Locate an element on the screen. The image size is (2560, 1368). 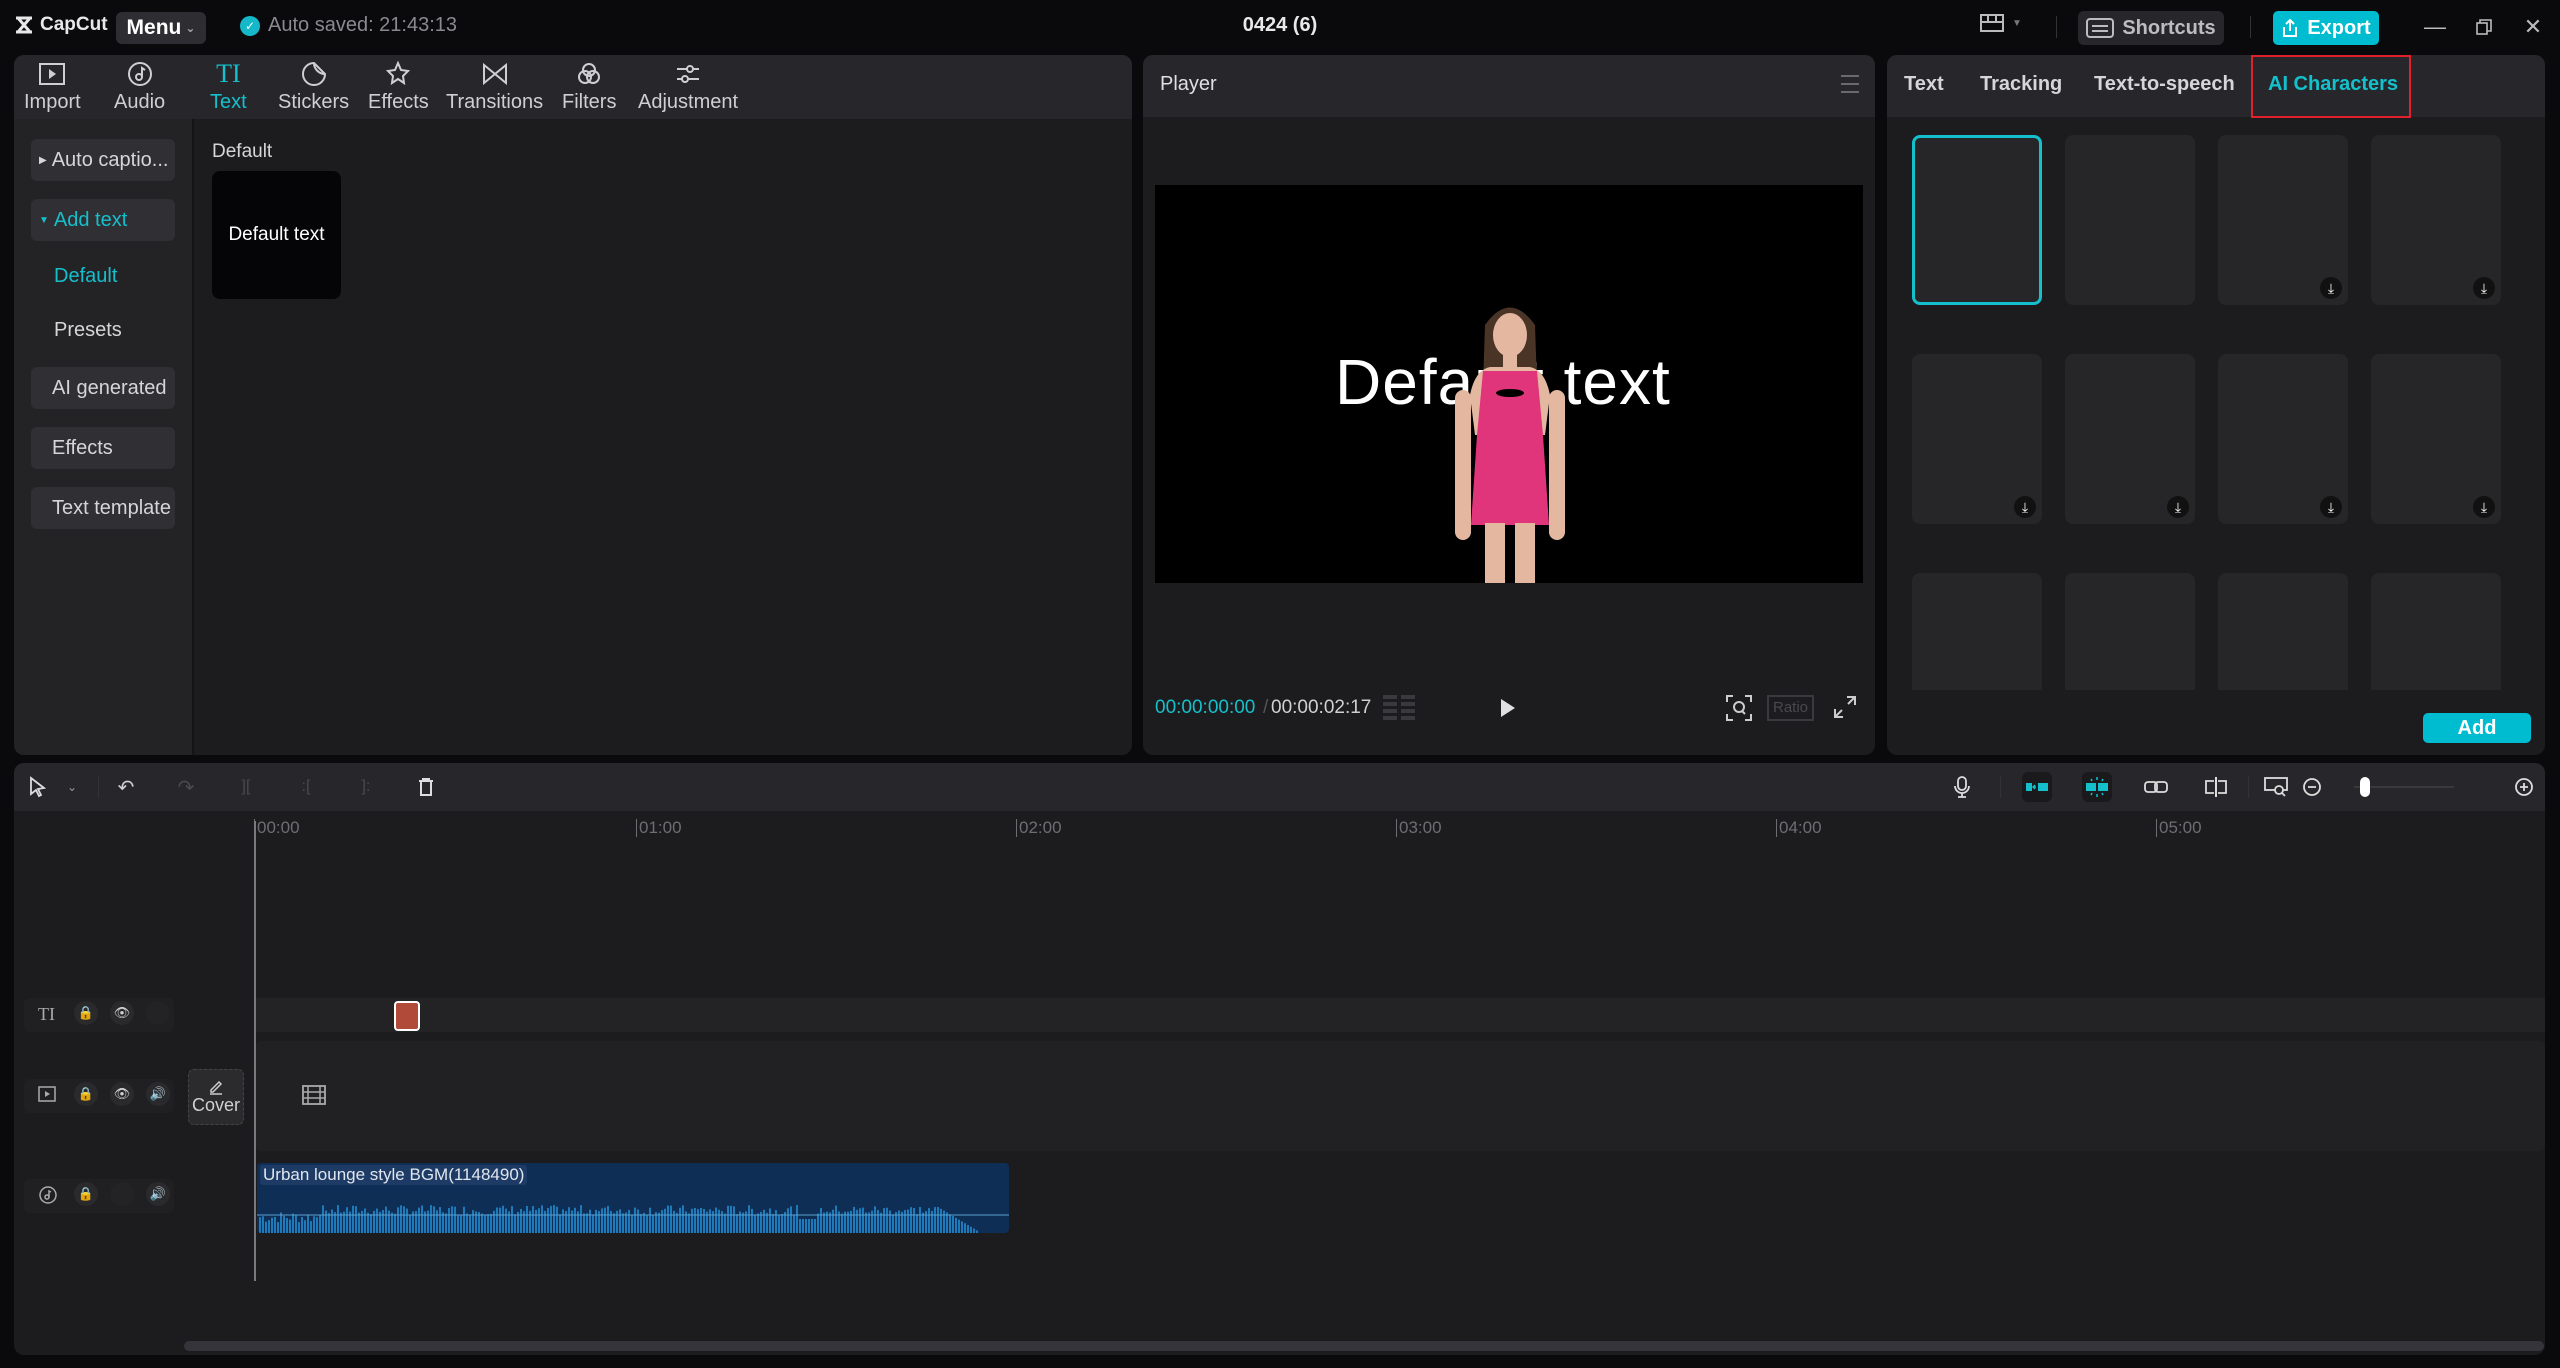
player-menu-button is located at coordinates (1850, 84).